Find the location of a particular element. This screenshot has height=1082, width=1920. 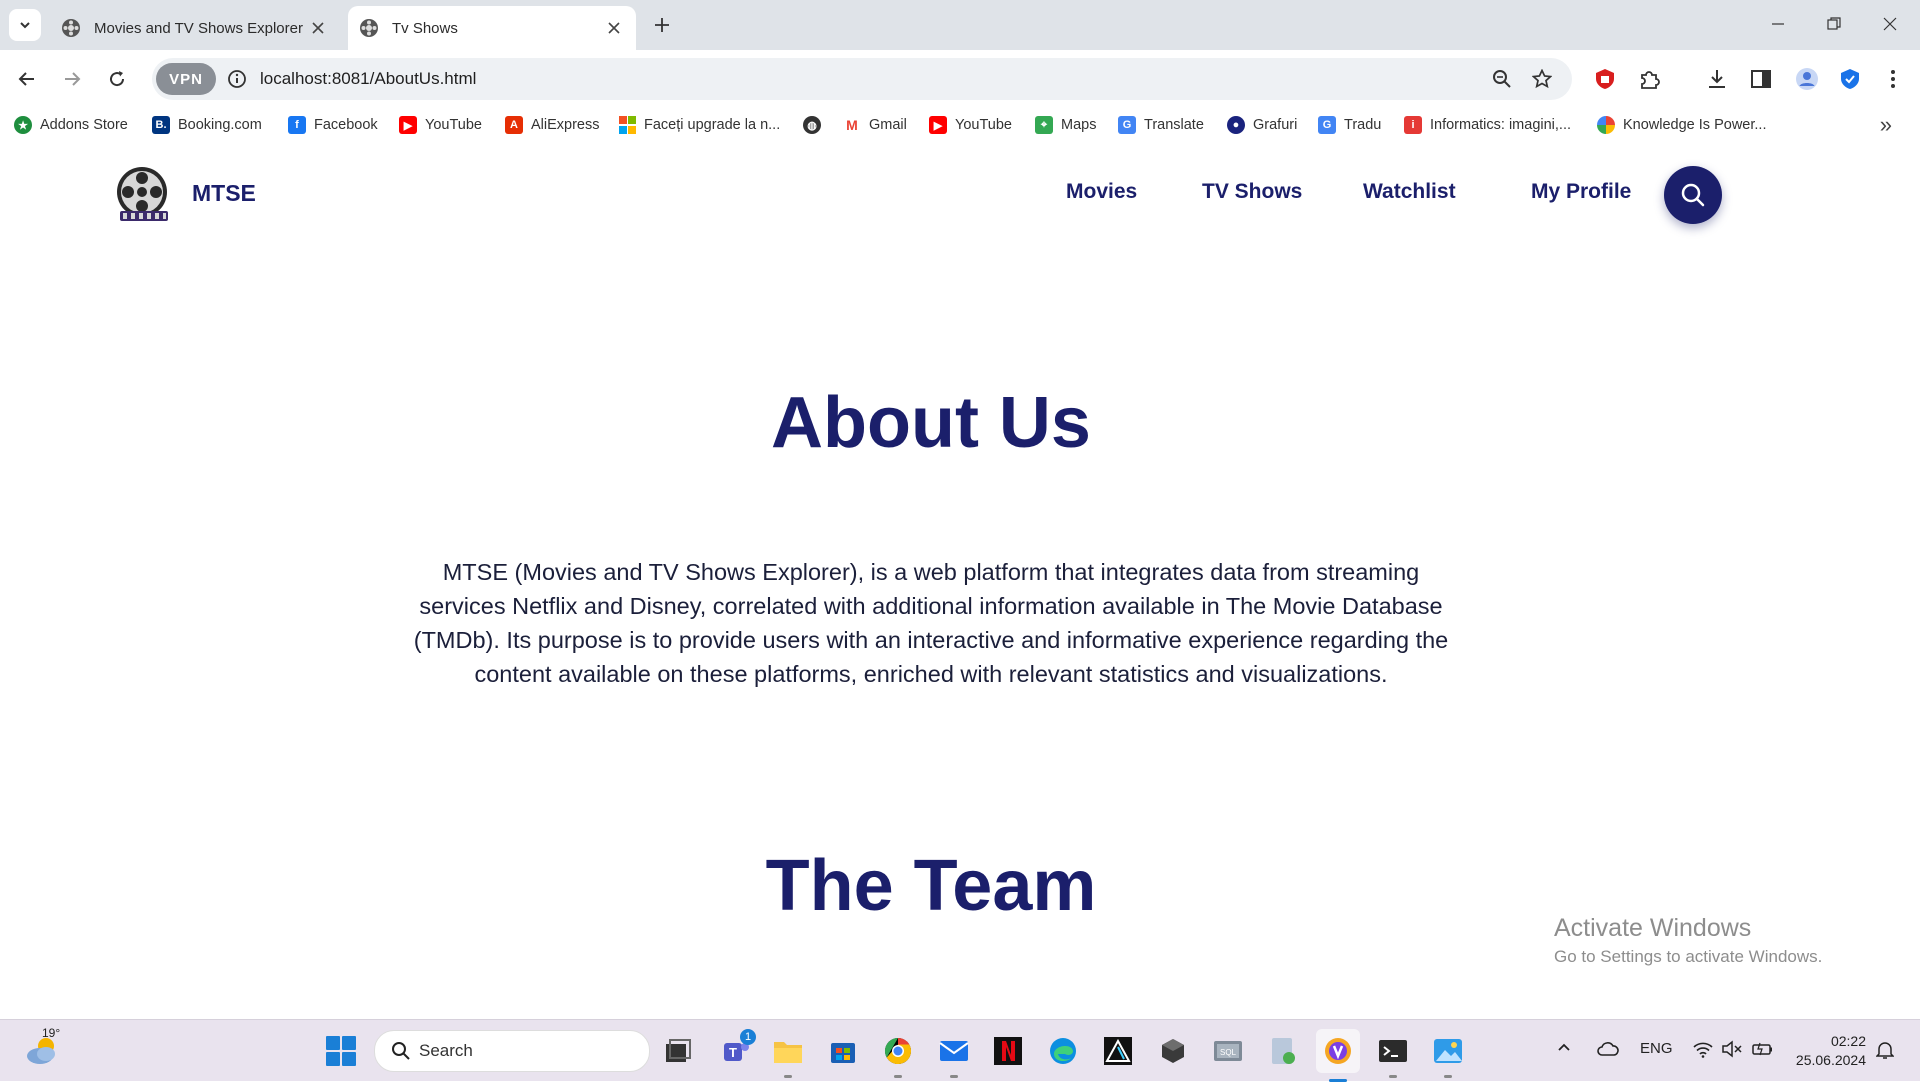

notifications-button is located at coordinates (1885, 1052).